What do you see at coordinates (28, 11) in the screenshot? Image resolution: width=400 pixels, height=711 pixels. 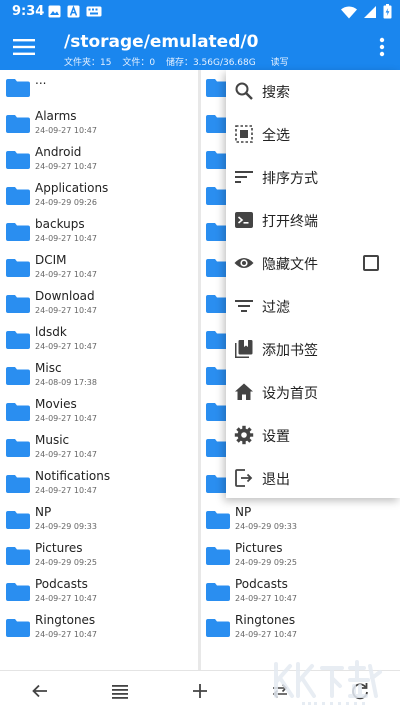 I see `status-time: 9:34` at bounding box center [28, 11].